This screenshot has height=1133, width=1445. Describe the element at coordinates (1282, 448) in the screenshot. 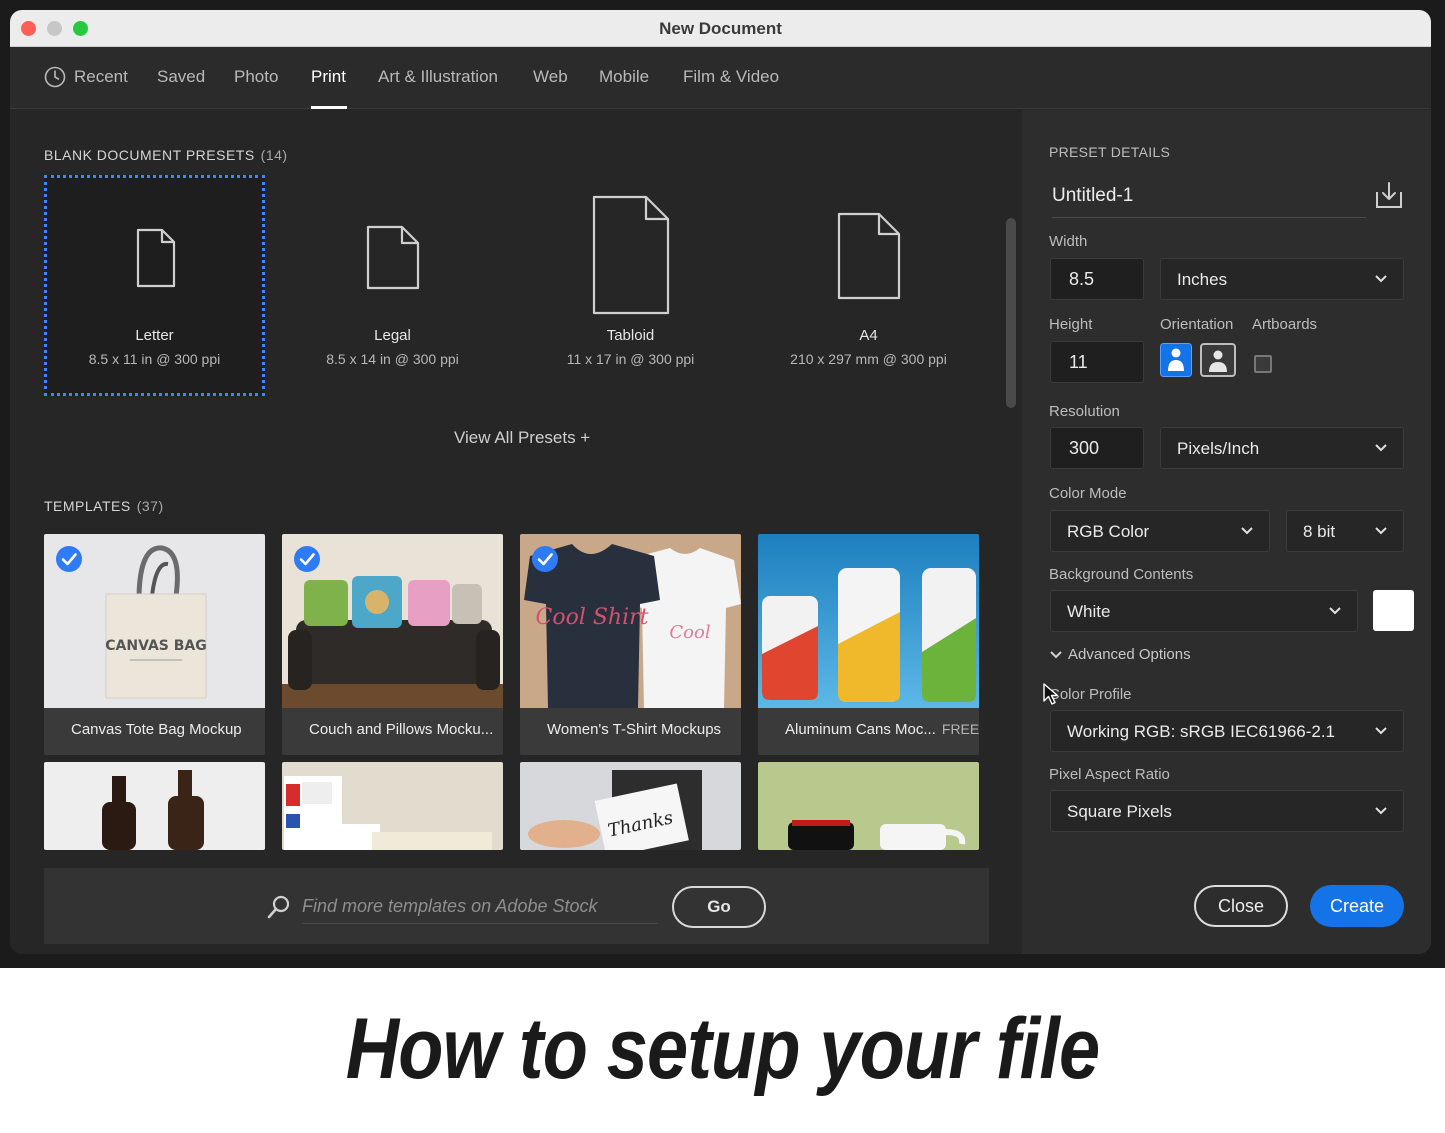

I see `resolution-unit-select: Pixels/Inch` at that location.